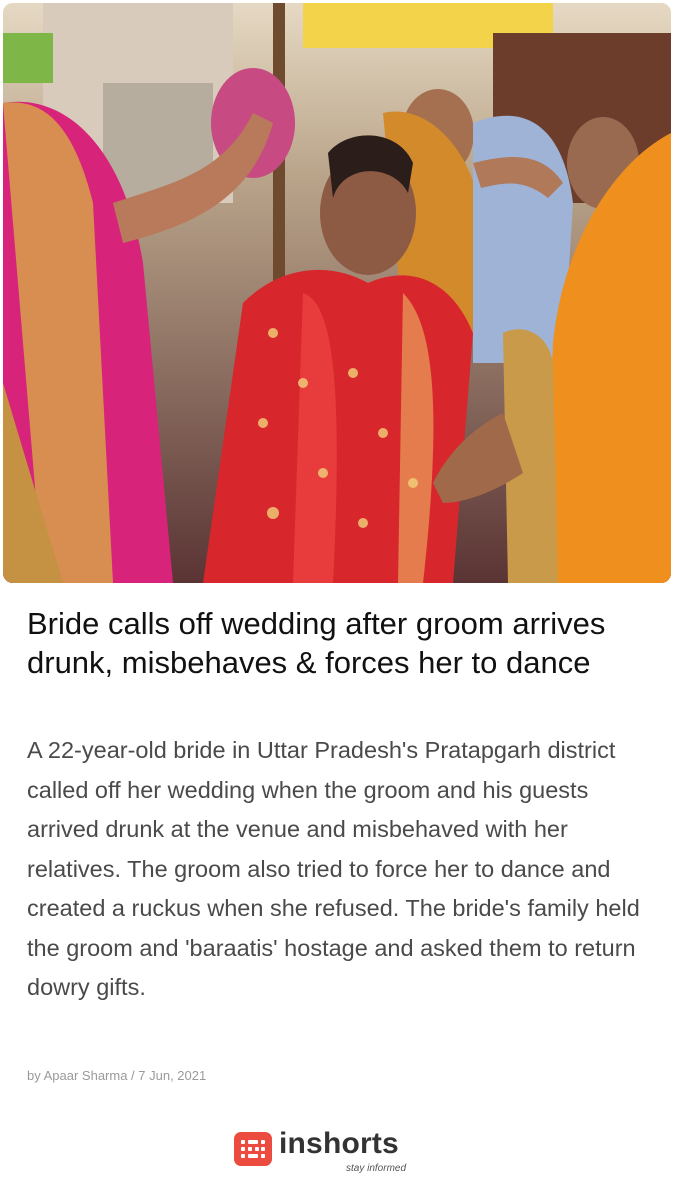 The width and height of the screenshot is (674, 1200). Describe the element at coordinates (339, 1143) in the screenshot. I see `brand-name: inshorts` at that location.